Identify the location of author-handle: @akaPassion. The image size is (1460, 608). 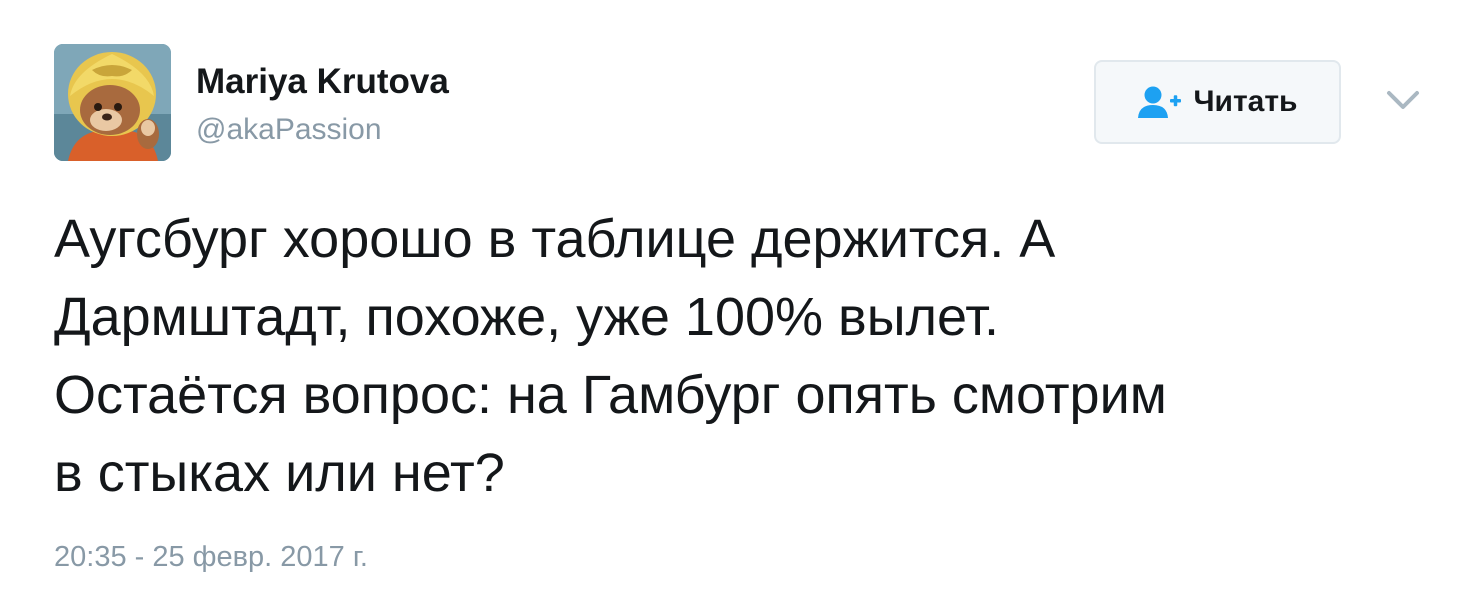
(289, 130).